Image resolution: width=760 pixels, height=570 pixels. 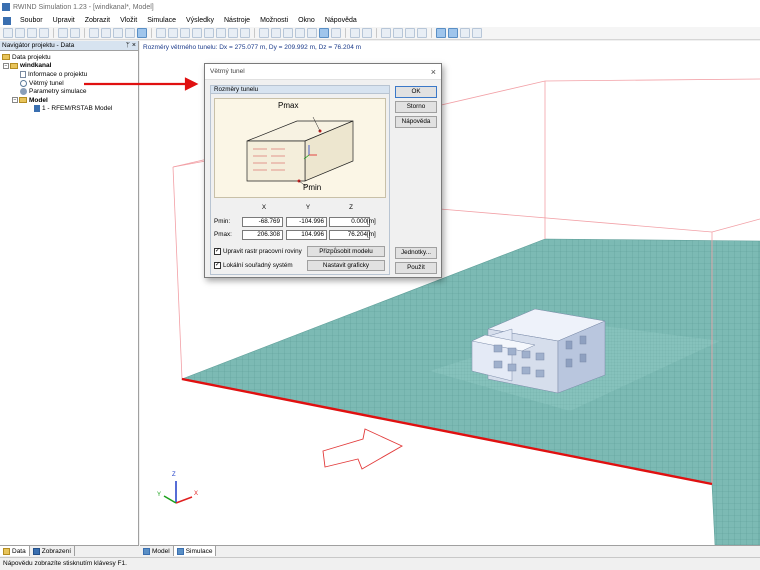 What do you see at coordinates (31, 20) in the screenshot?
I see `menu-soubor: Soubor` at bounding box center [31, 20].